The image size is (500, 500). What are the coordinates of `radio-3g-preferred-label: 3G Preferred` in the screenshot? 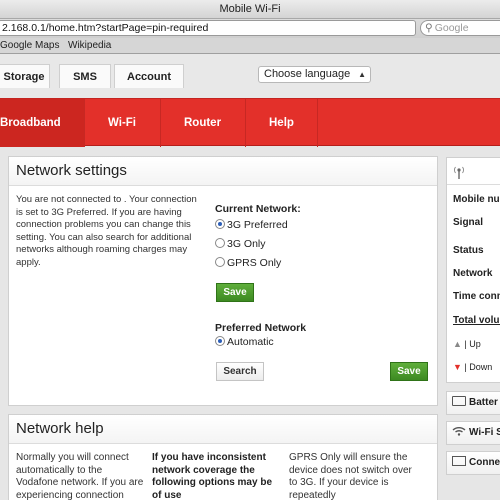 It's located at (257, 225).